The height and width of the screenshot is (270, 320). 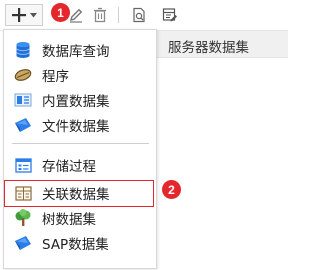 I want to click on highlight-relation-dataset, so click(x=79, y=193).